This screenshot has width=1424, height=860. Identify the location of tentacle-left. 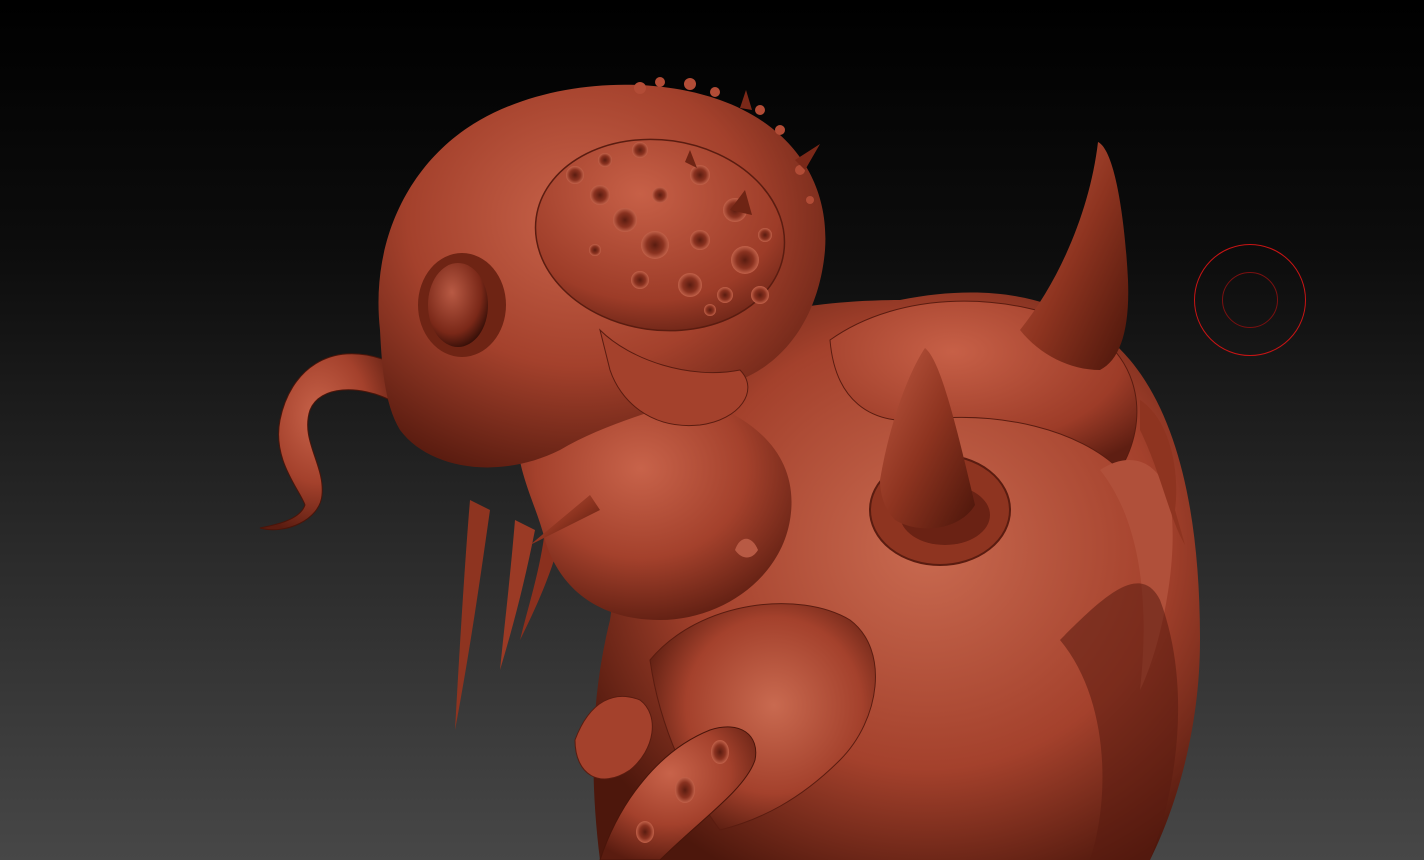
(325, 442).